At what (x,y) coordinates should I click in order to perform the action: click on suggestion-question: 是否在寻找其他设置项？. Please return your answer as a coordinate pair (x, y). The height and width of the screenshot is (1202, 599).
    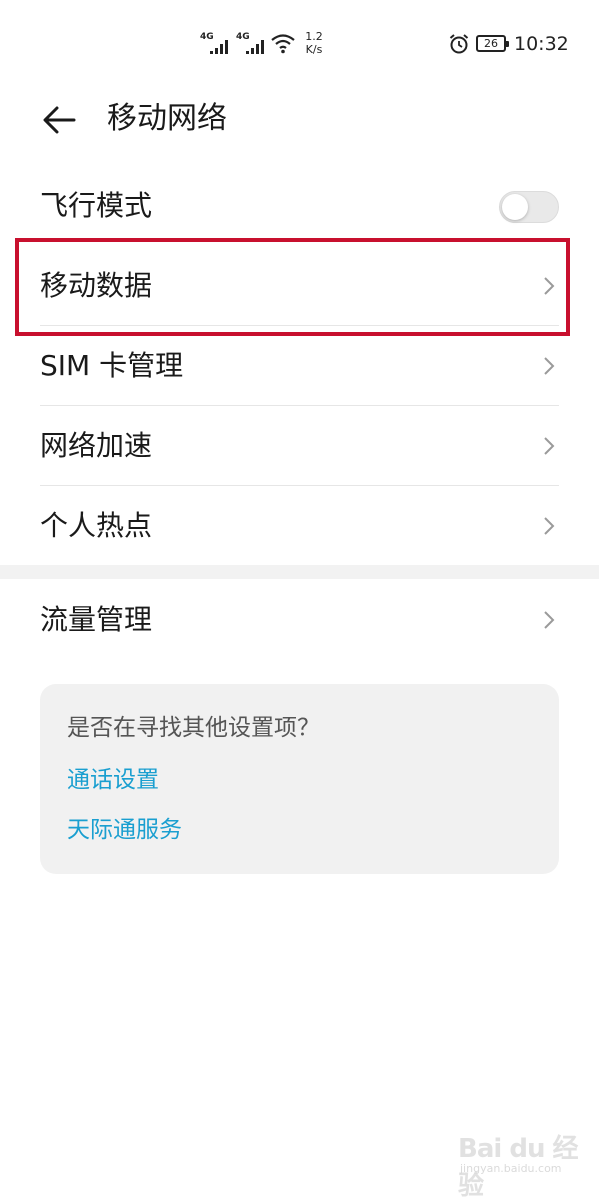
    Looking at the image, I should click on (193, 728).